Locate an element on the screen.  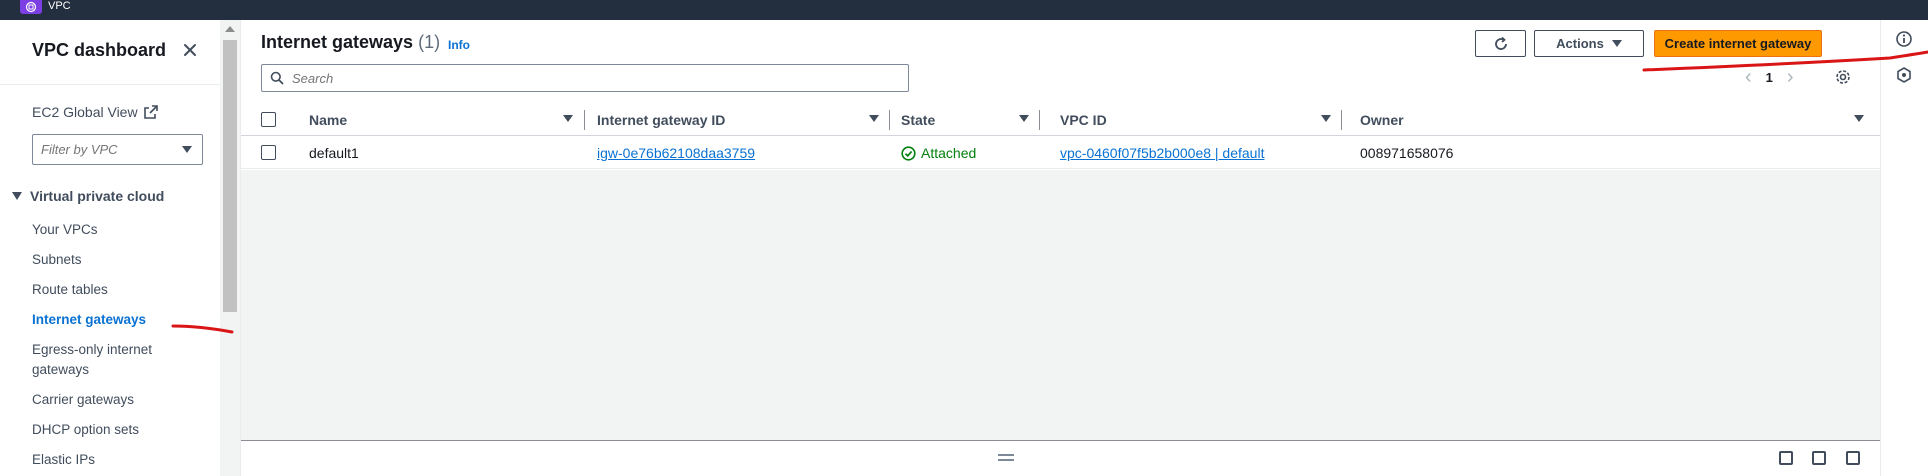
sidebar-item-subnets: Subnets is located at coordinates (107, 260).